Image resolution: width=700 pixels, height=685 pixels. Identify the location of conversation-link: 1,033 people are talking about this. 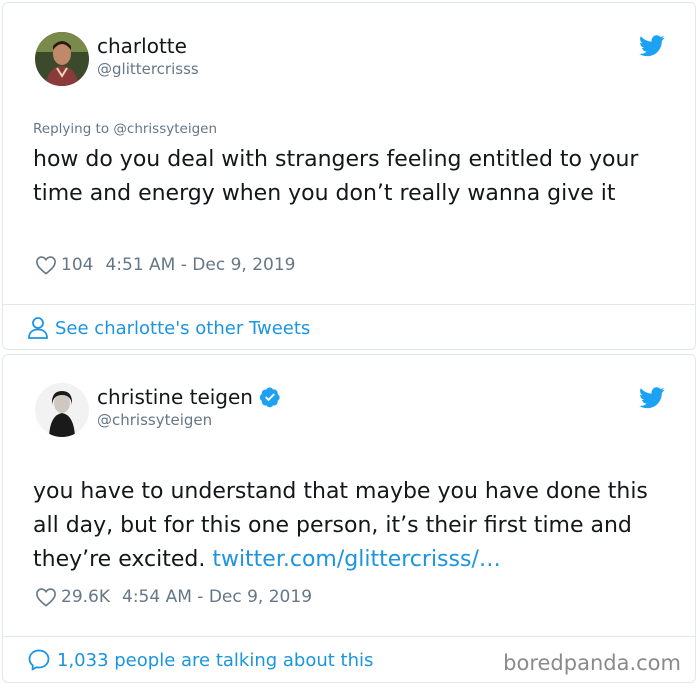
(200, 660).